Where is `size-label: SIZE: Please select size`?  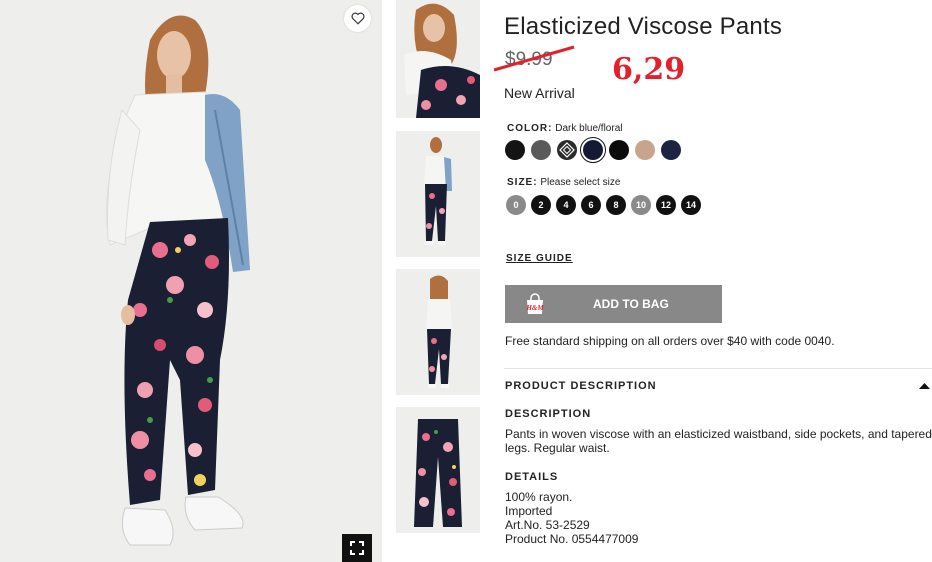 size-label: SIZE: Please select size is located at coordinates (563, 182).